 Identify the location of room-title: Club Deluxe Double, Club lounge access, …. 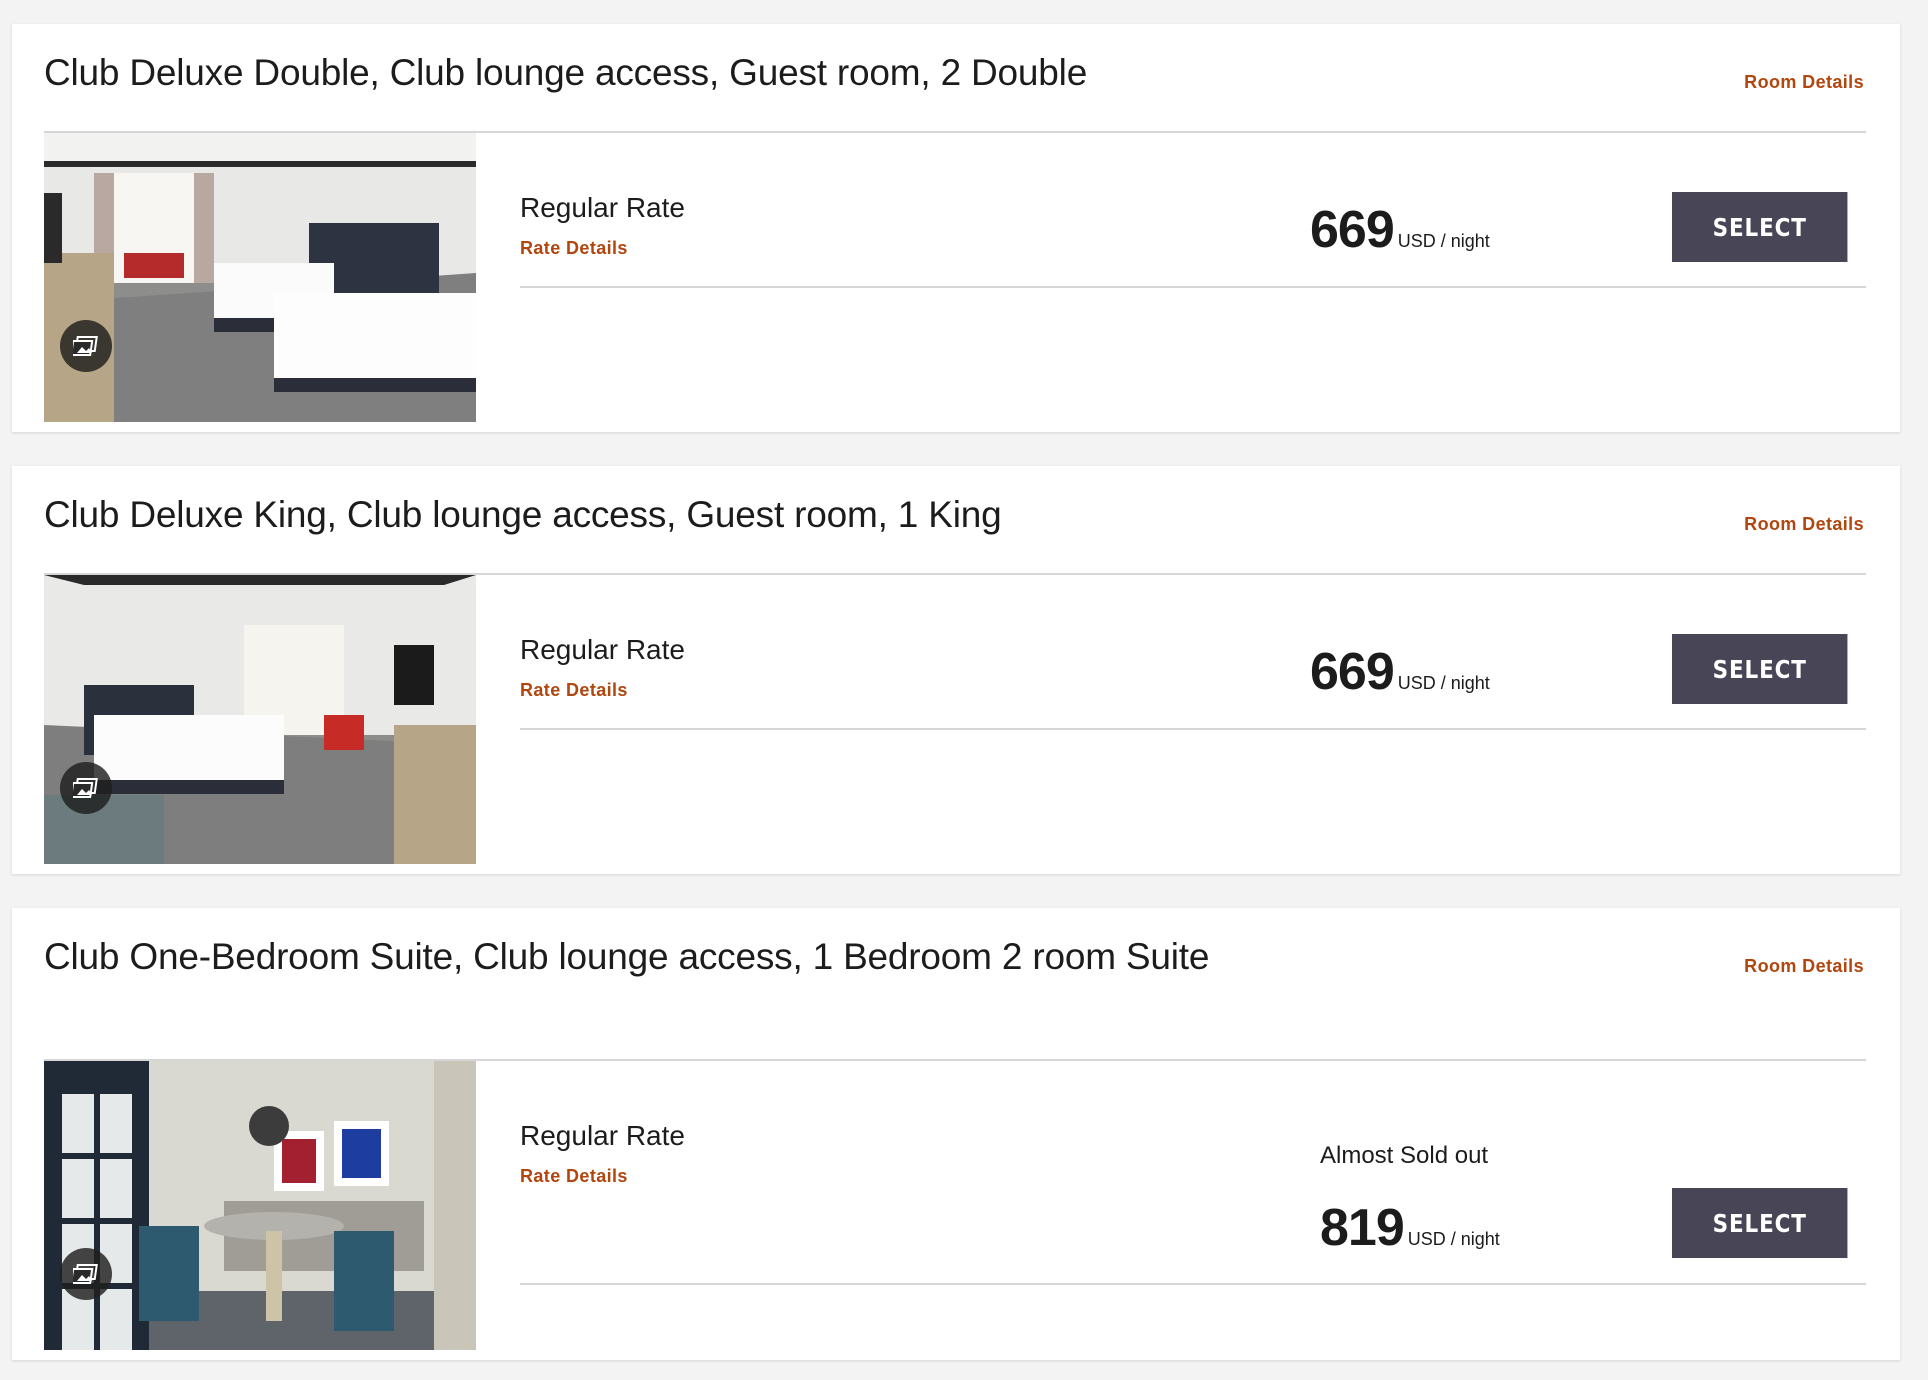
(566, 72).